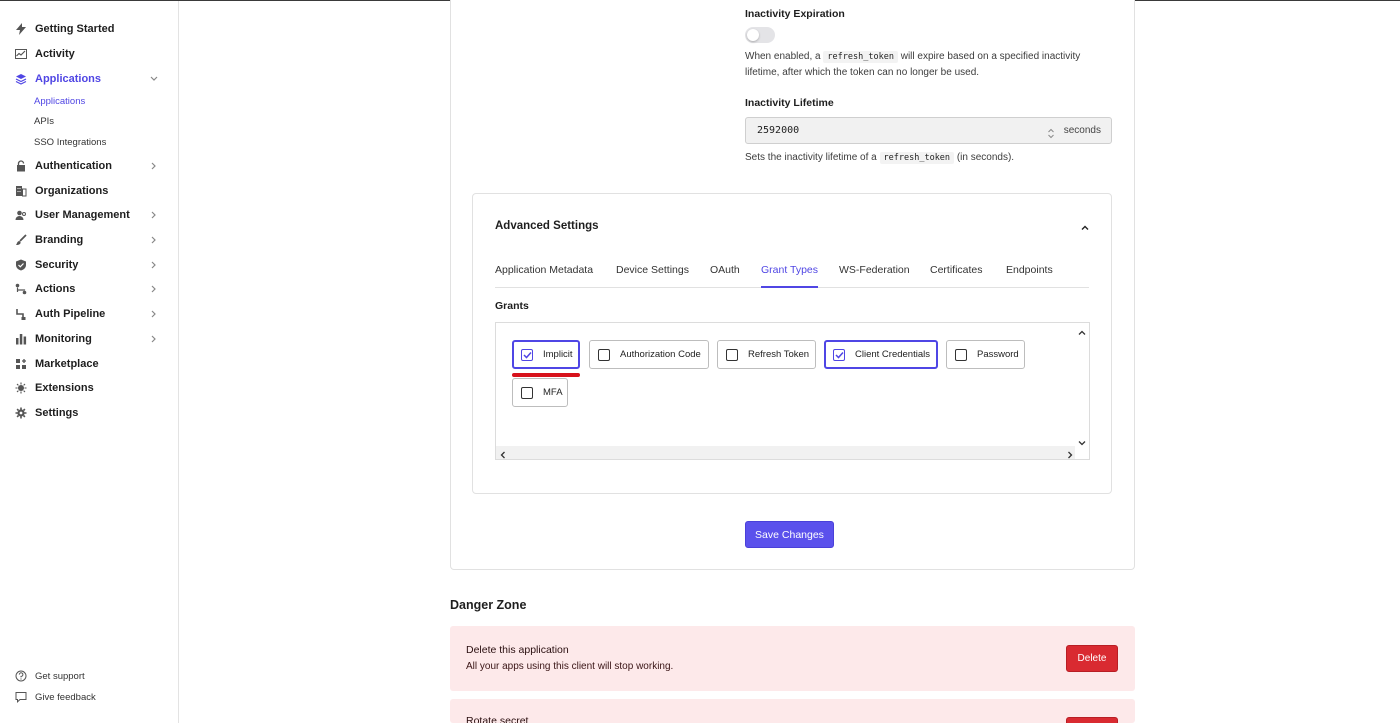  Describe the element at coordinates (540, 392) in the screenshot. I see `grant-mfa: MFA` at that location.